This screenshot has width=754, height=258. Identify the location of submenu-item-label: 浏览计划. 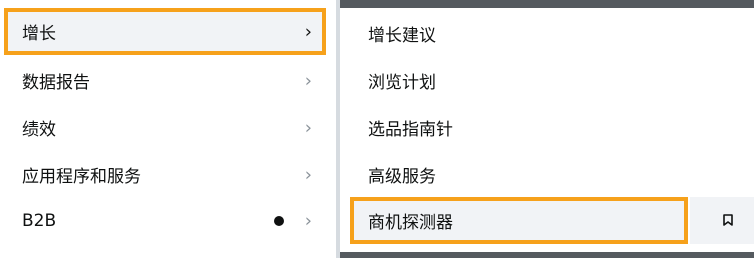
(402, 83).